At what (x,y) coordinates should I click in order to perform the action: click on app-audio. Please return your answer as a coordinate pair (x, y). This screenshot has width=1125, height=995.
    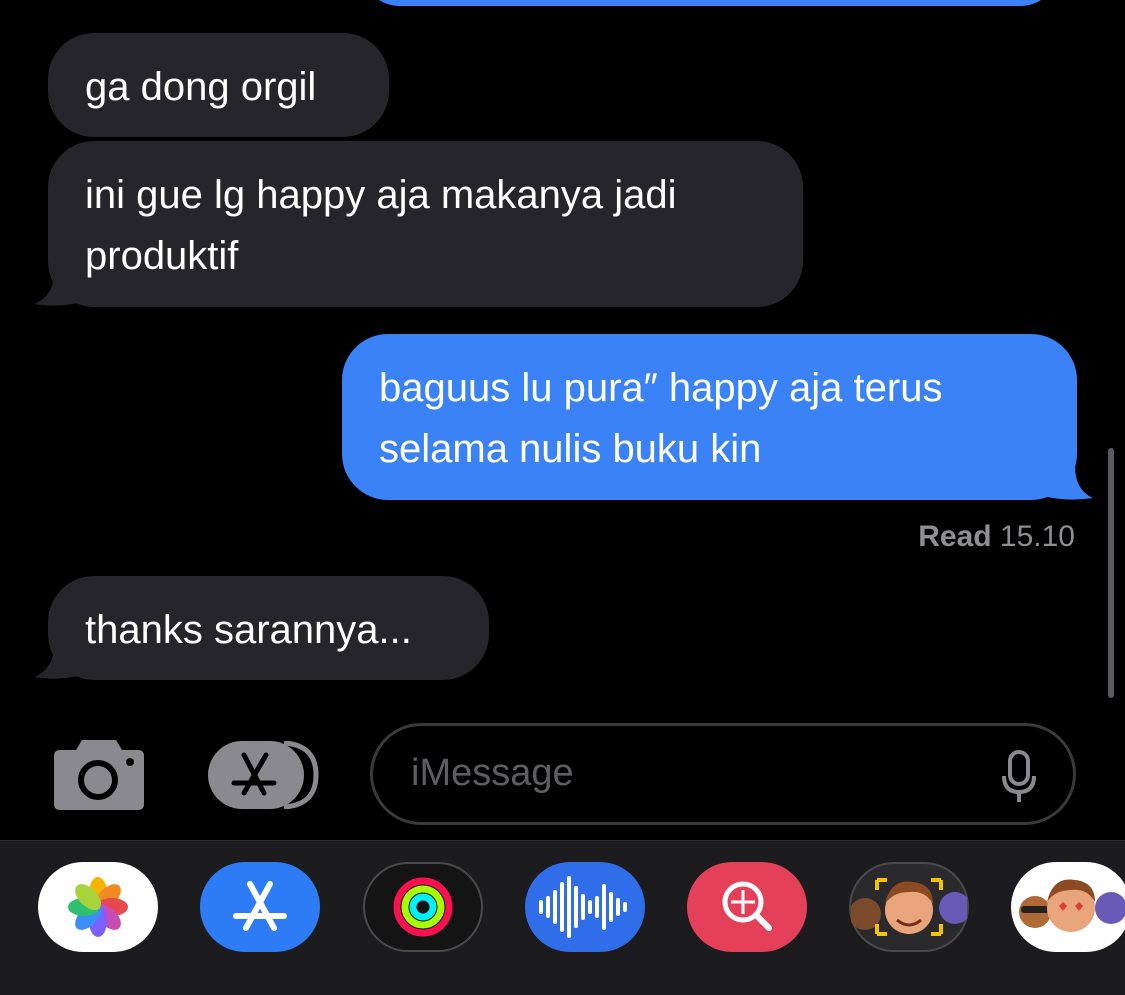
    Looking at the image, I should click on (585, 907).